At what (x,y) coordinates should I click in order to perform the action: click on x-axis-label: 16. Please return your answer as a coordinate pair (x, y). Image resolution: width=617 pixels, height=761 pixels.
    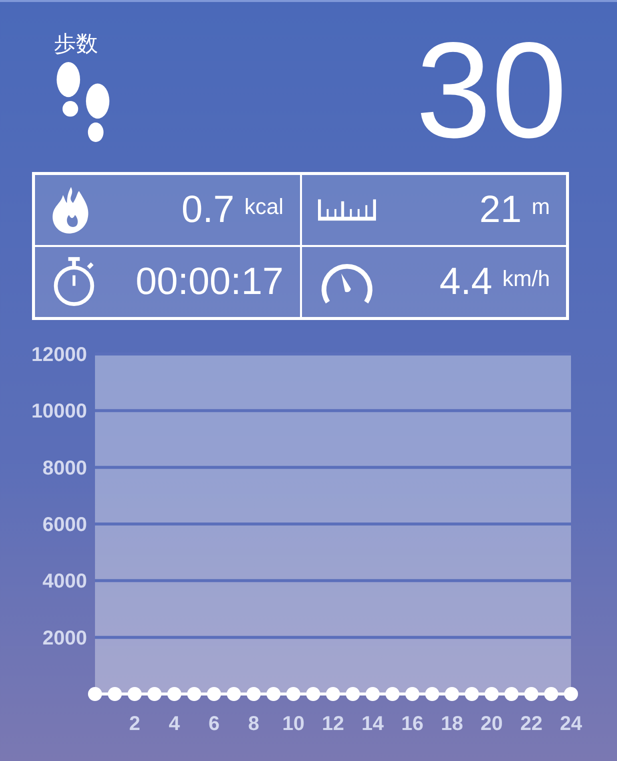
    Looking at the image, I should click on (412, 724).